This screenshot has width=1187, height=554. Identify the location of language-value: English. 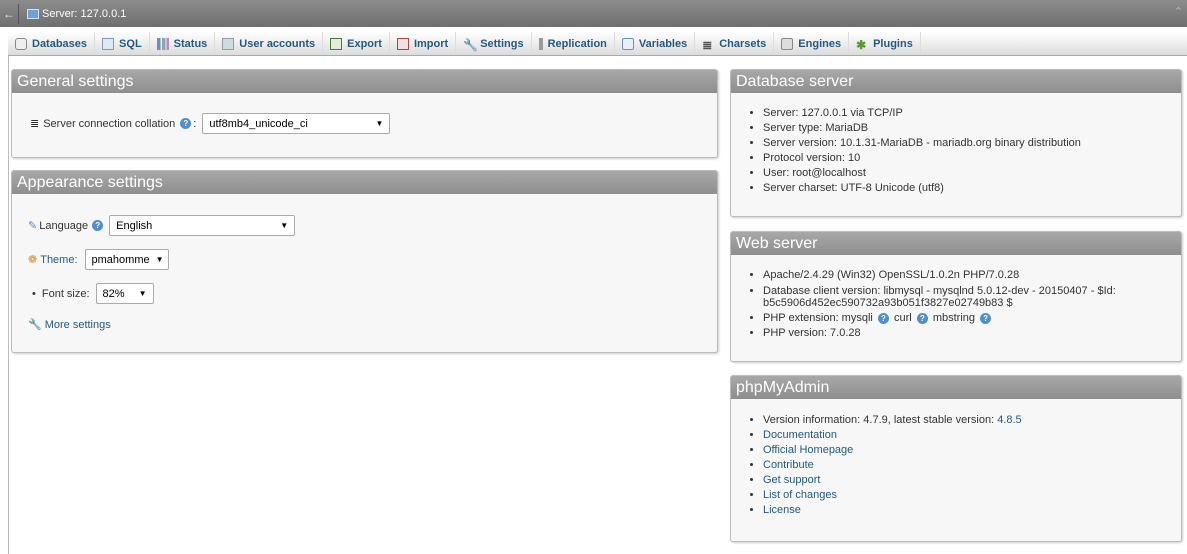
(134, 225).